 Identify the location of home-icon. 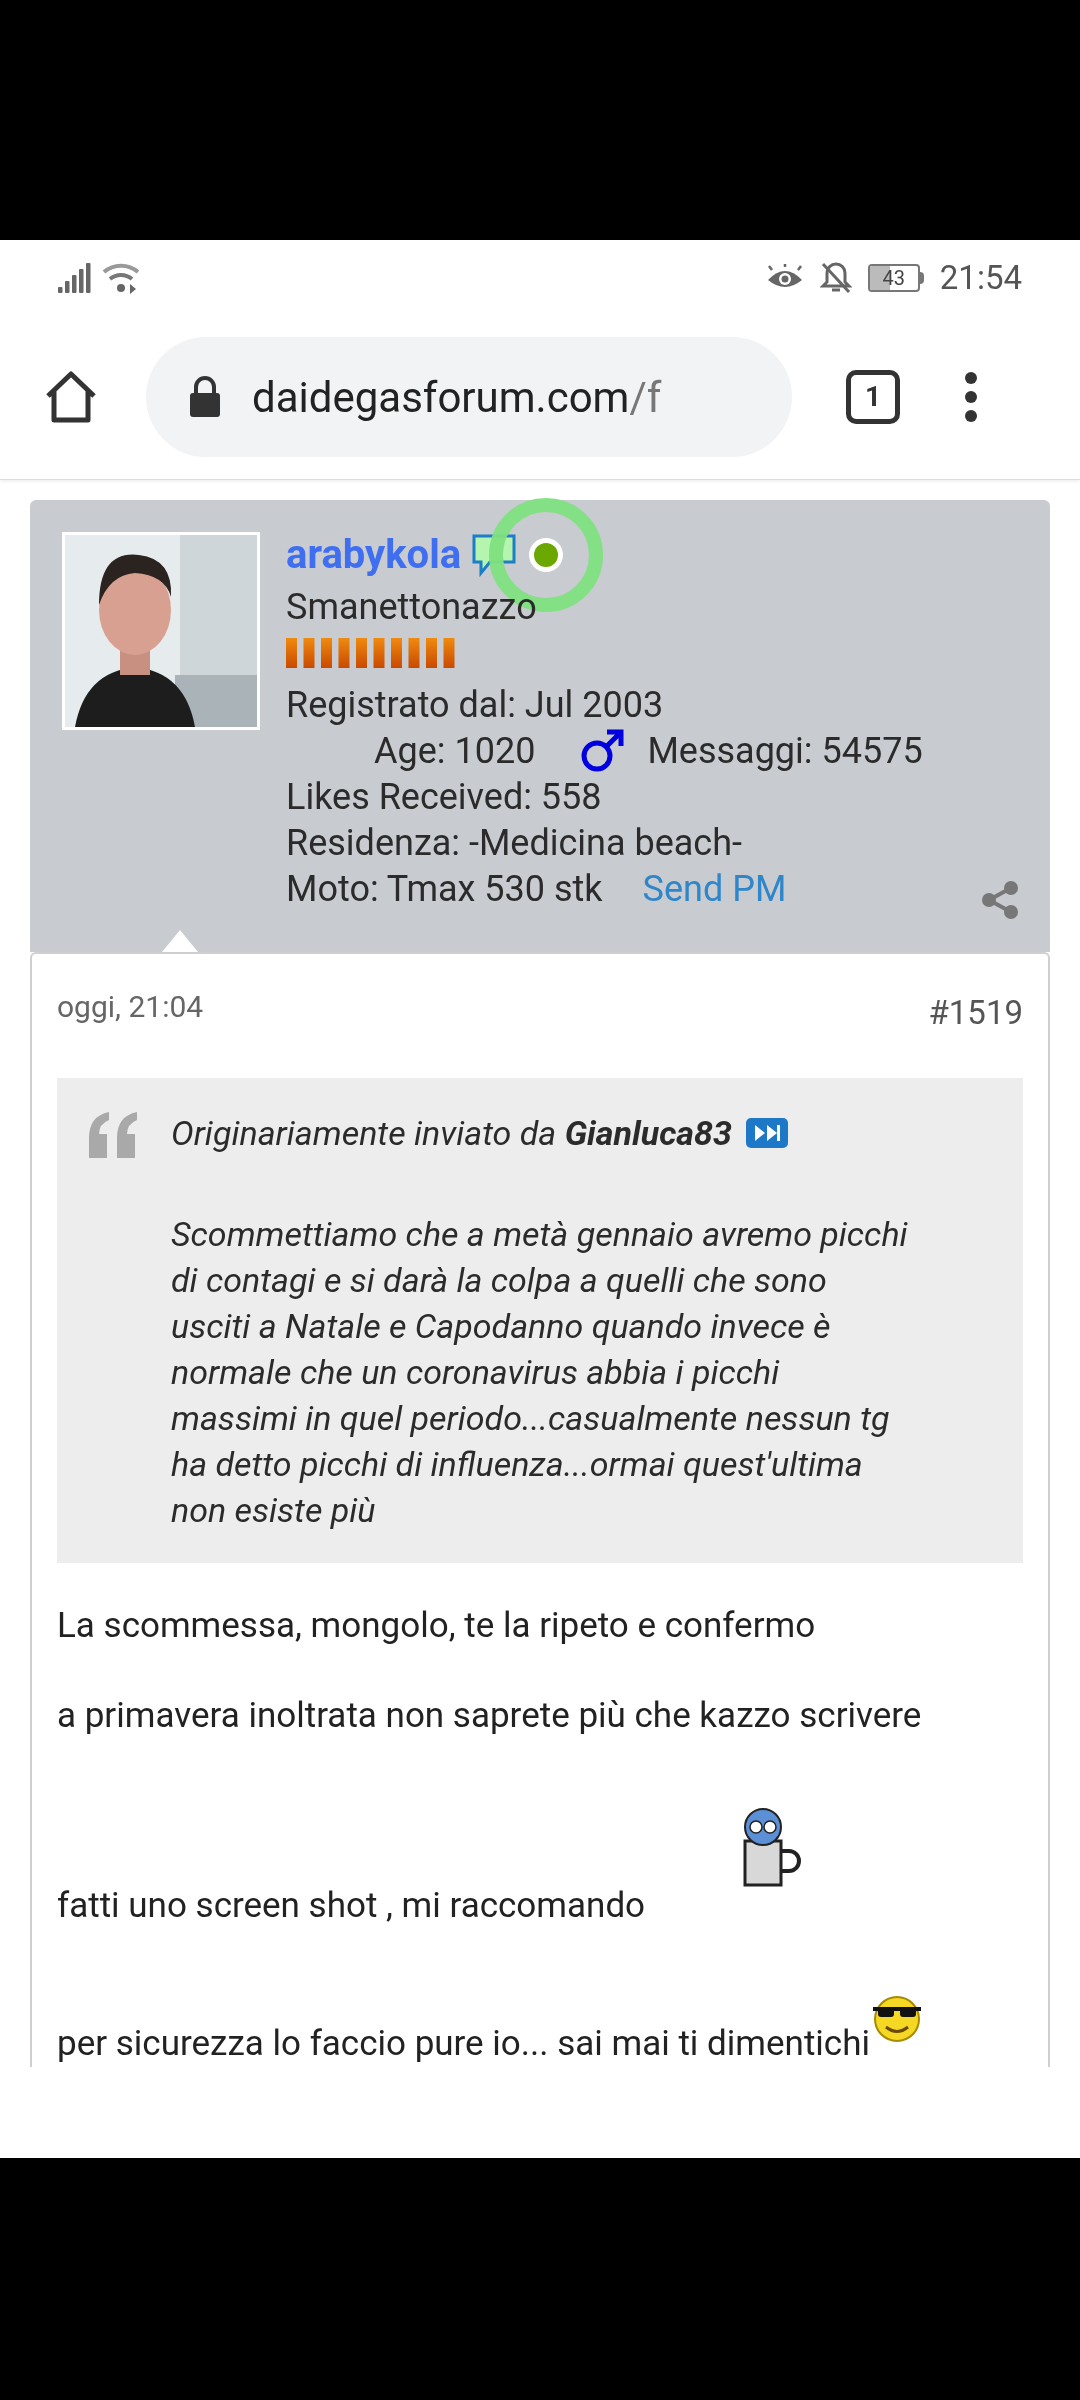
(71, 397).